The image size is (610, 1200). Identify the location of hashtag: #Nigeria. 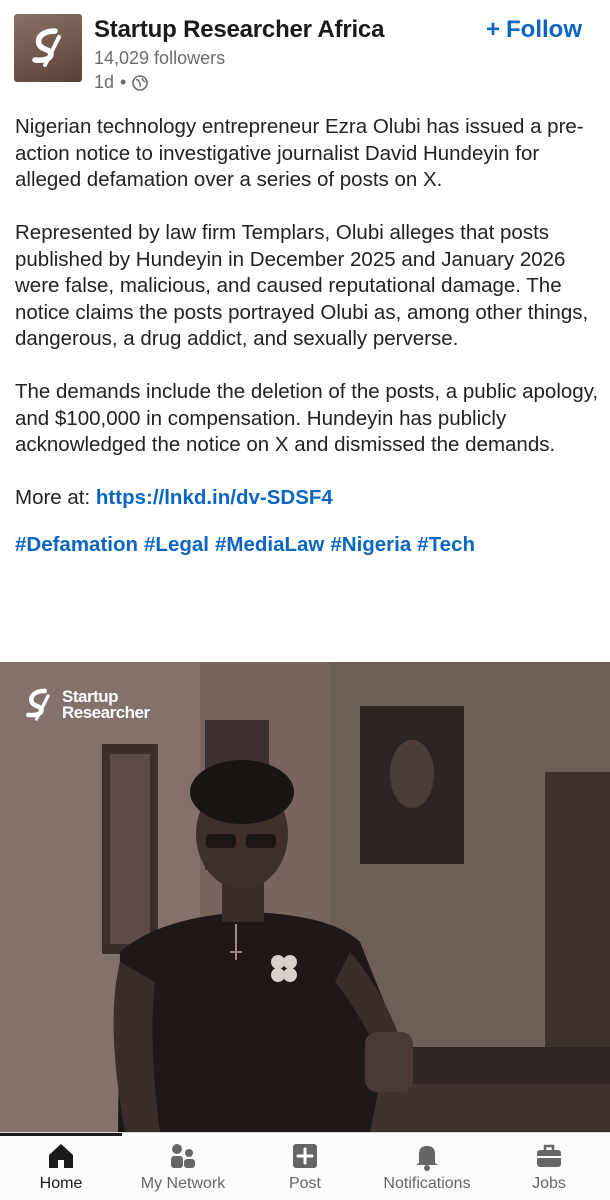
(370, 544).